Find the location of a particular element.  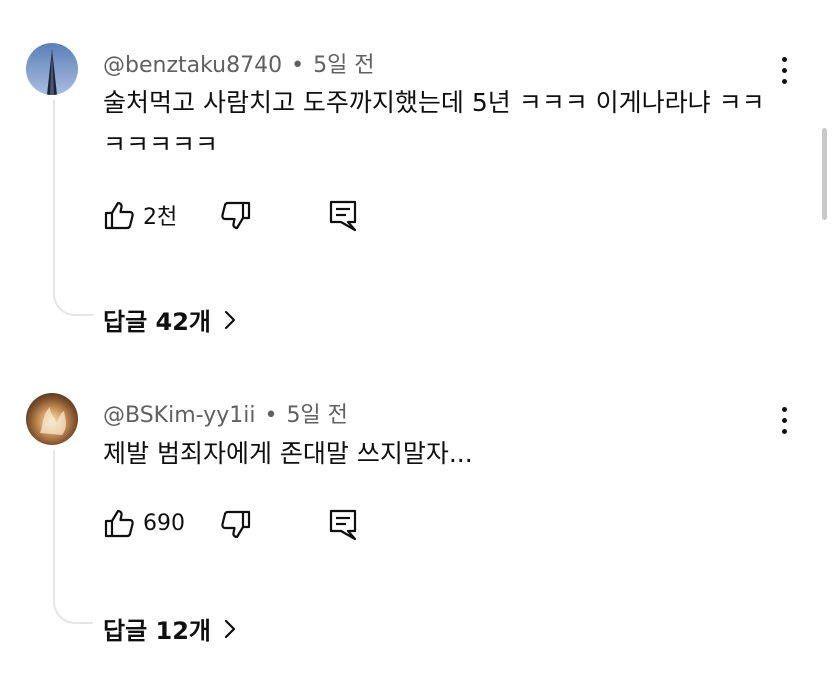

fire-photo-icon is located at coordinates (52, 419).